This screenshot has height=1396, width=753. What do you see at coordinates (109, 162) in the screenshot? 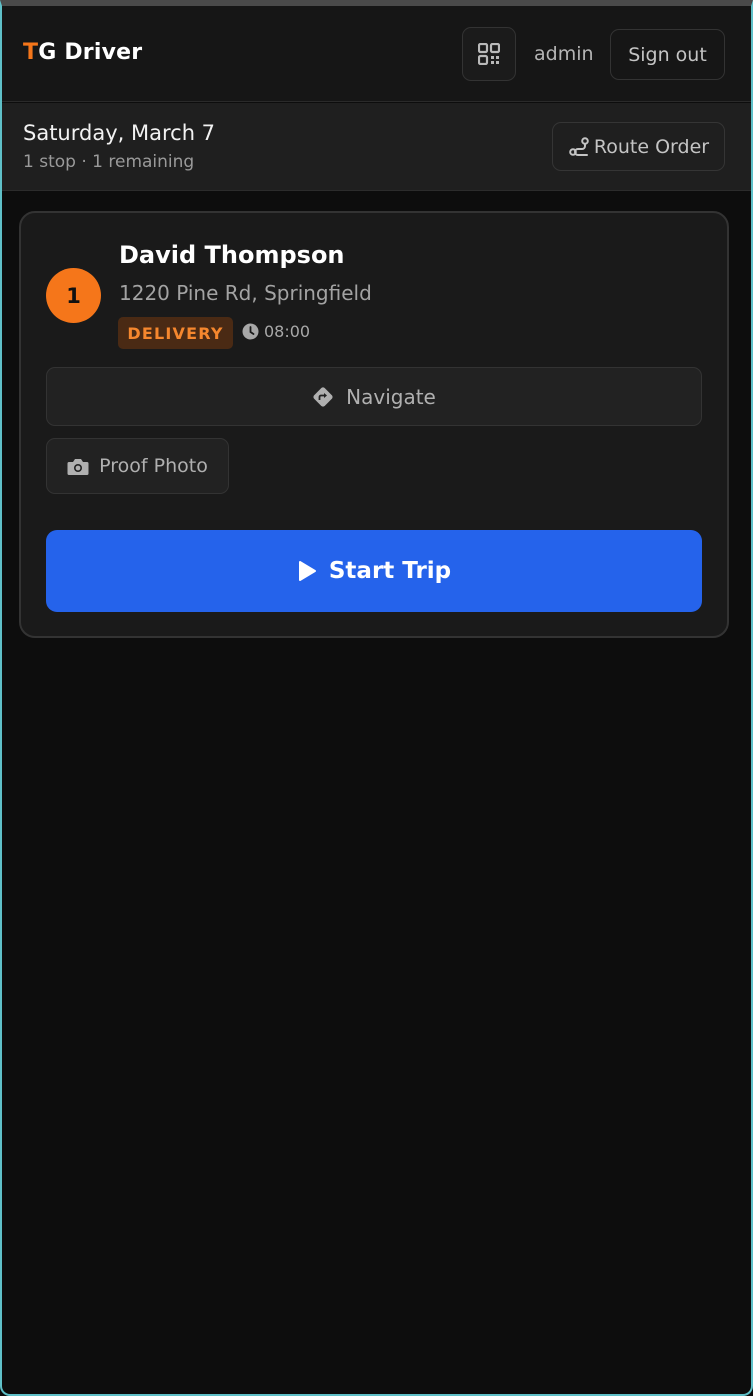
I see `stop-summary: 1 stop · 1 remaining` at bounding box center [109, 162].